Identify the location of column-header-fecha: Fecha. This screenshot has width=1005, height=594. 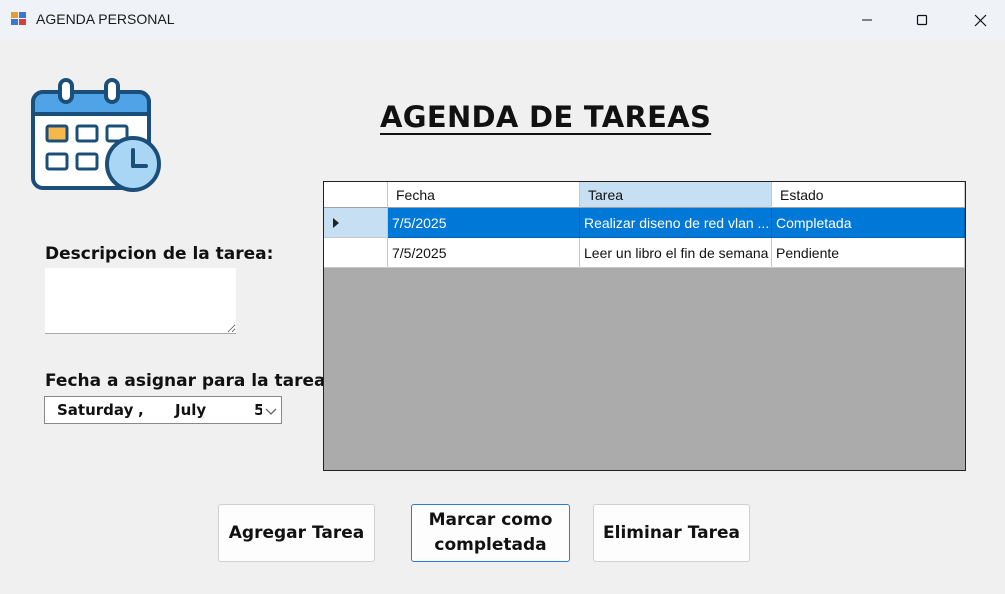
(484, 195).